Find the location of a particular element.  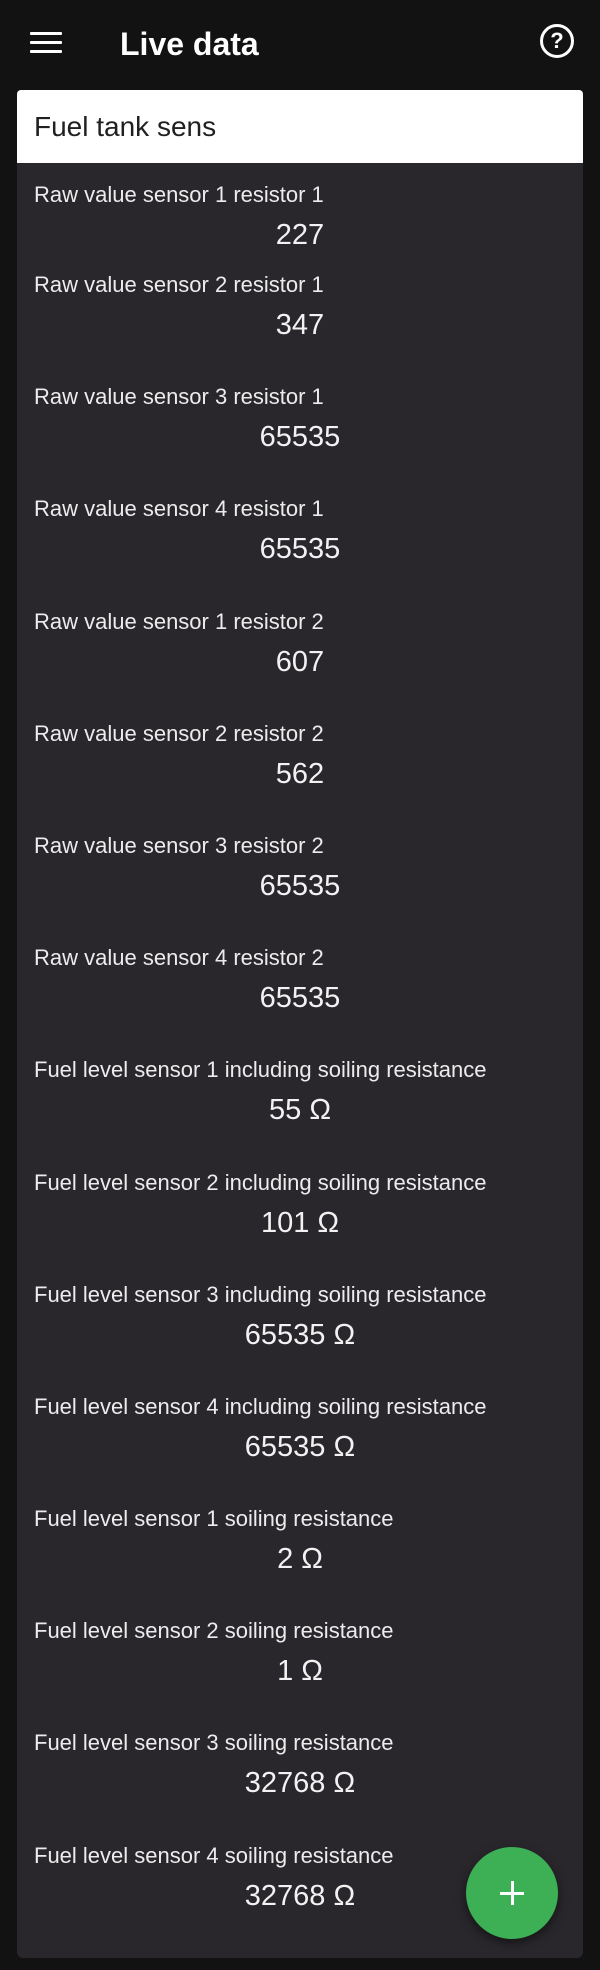

item-label: Raw value sensor 3 resistor 2 is located at coordinates (179, 845).